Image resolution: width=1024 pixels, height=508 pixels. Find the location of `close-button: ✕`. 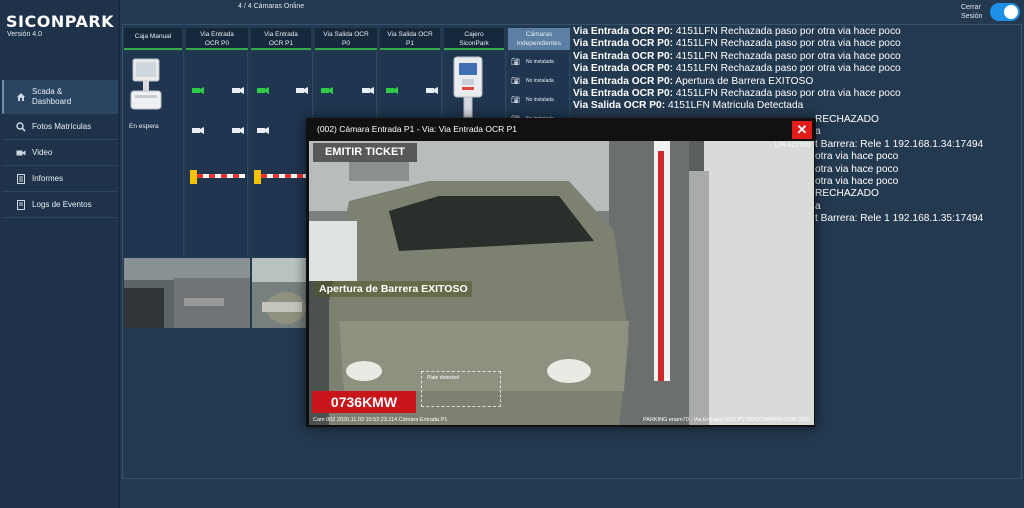

close-button: ✕ is located at coordinates (802, 130).